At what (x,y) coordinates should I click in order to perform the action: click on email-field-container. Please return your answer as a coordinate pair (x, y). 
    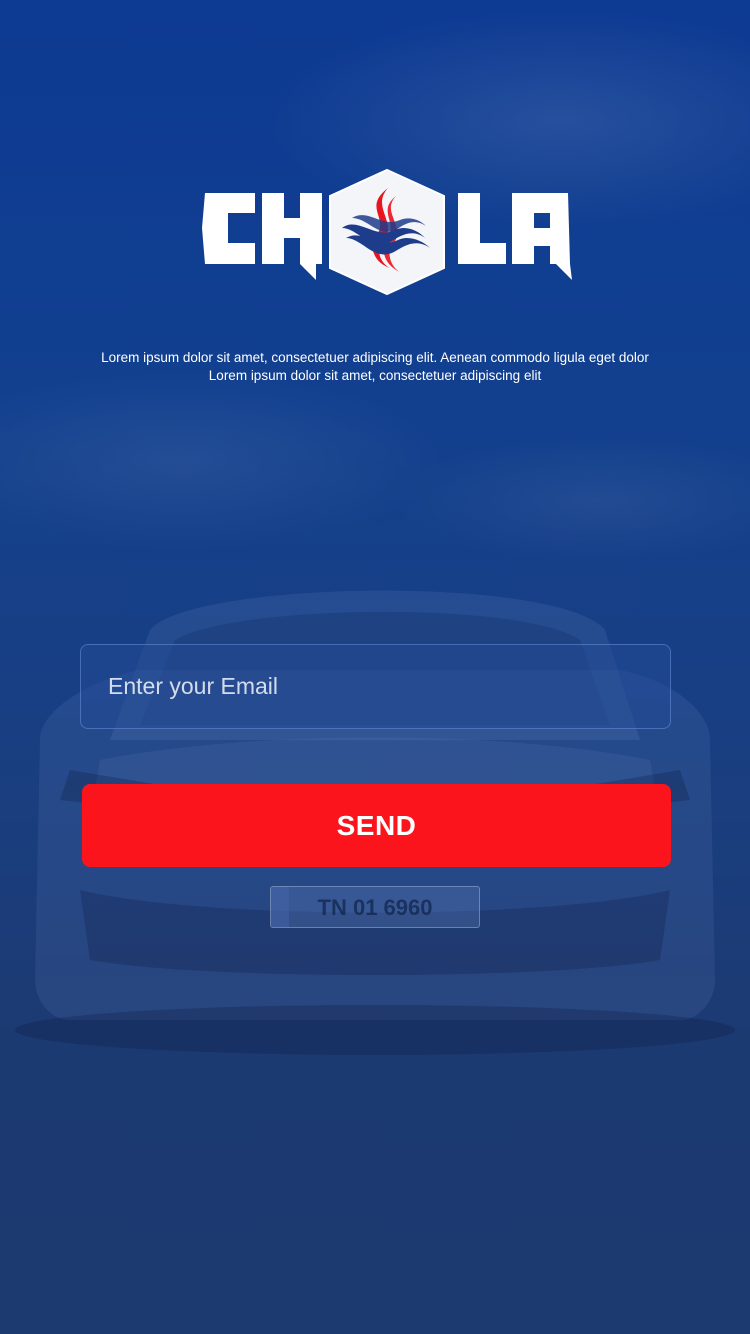
    Looking at the image, I should click on (375, 686).